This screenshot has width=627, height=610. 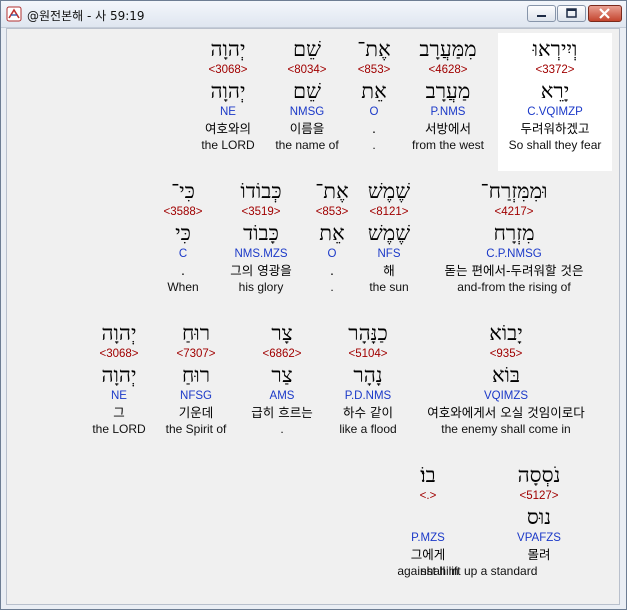 I want to click on english-gloss: So shall they fear, so click(x=555, y=145).